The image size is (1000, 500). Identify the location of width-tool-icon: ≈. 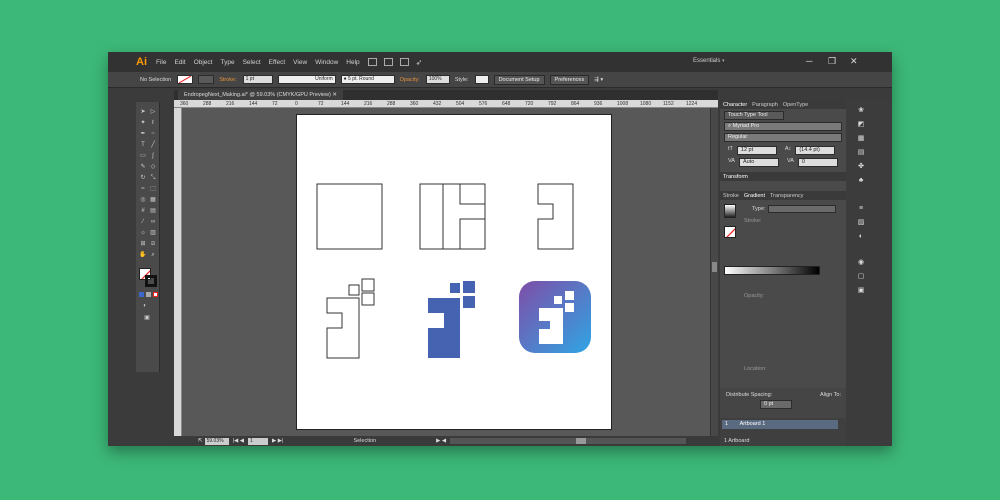
(143, 189).